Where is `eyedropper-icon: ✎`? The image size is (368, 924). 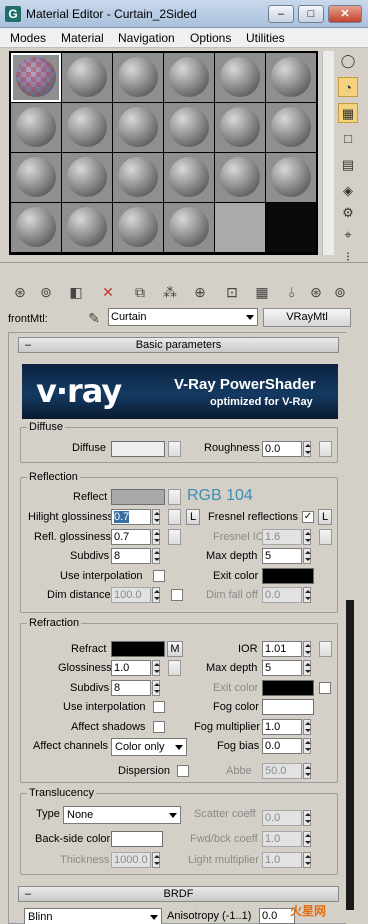
eyedropper-icon: ✎ is located at coordinates (94, 318).